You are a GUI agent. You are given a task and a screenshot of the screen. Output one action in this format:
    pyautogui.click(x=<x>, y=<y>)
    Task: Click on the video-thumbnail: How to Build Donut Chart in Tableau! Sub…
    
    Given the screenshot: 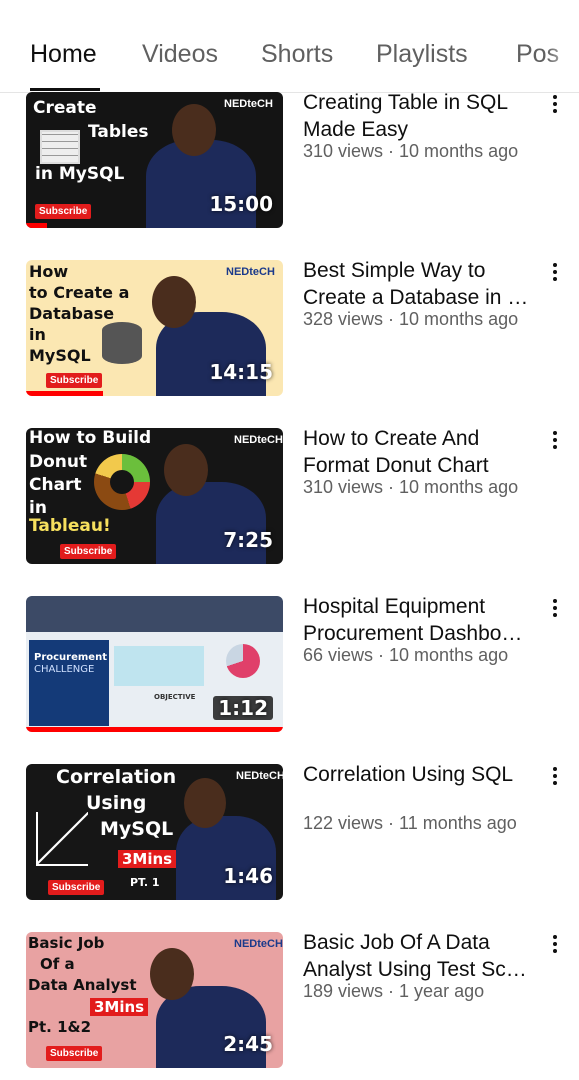 What is the action you would take?
    pyautogui.click(x=154, y=496)
    